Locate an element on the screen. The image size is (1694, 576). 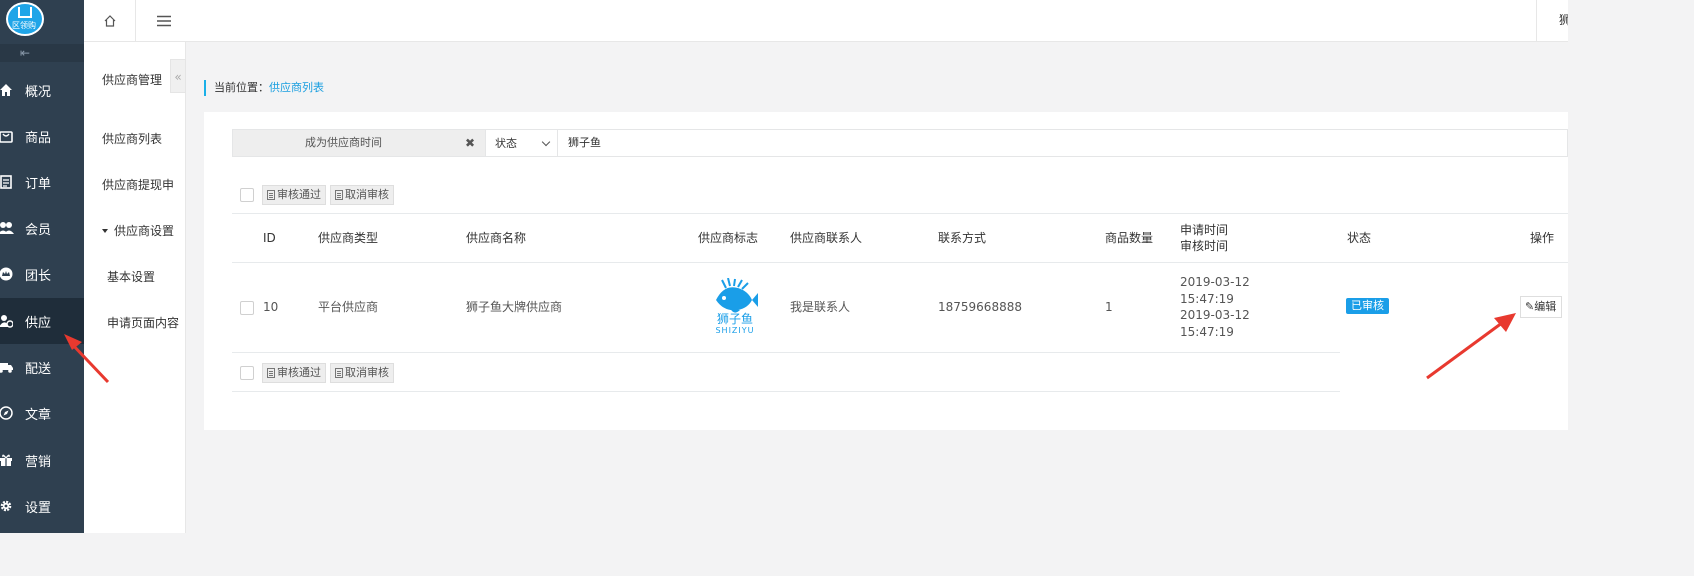
nav-collapse-icon: ⇤ is located at coordinates (42, 53).